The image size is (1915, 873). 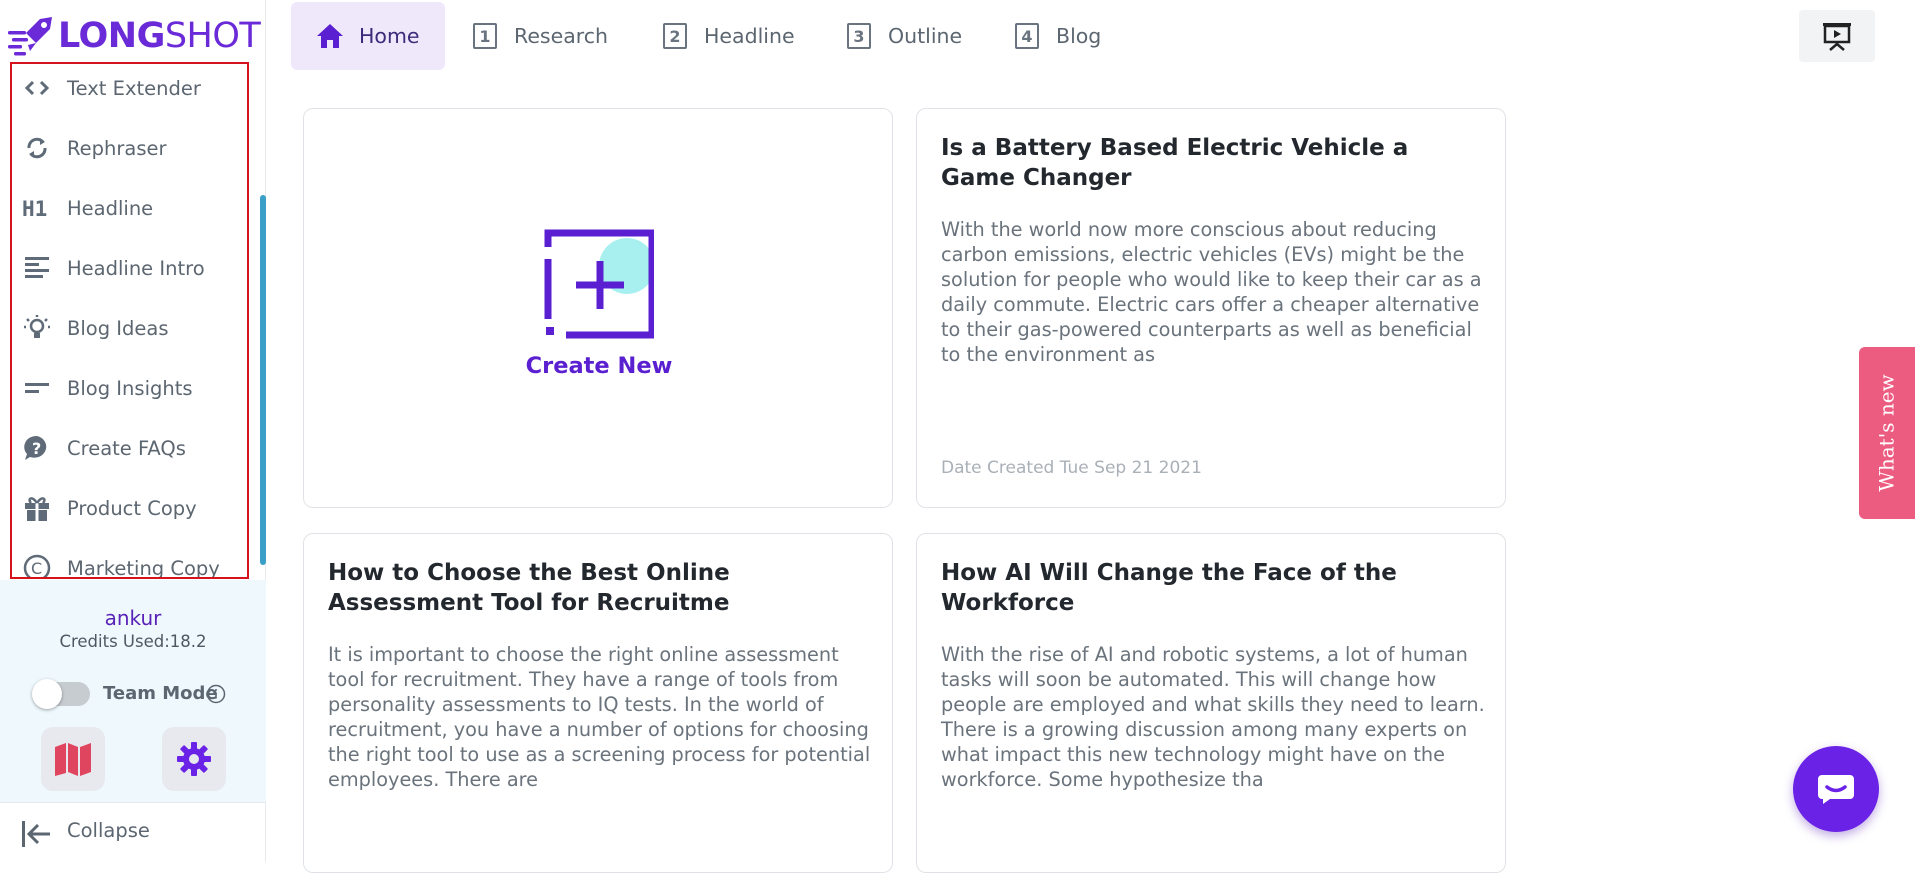 What do you see at coordinates (37, 148) in the screenshot?
I see `sync-icon` at bounding box center [37, 148].